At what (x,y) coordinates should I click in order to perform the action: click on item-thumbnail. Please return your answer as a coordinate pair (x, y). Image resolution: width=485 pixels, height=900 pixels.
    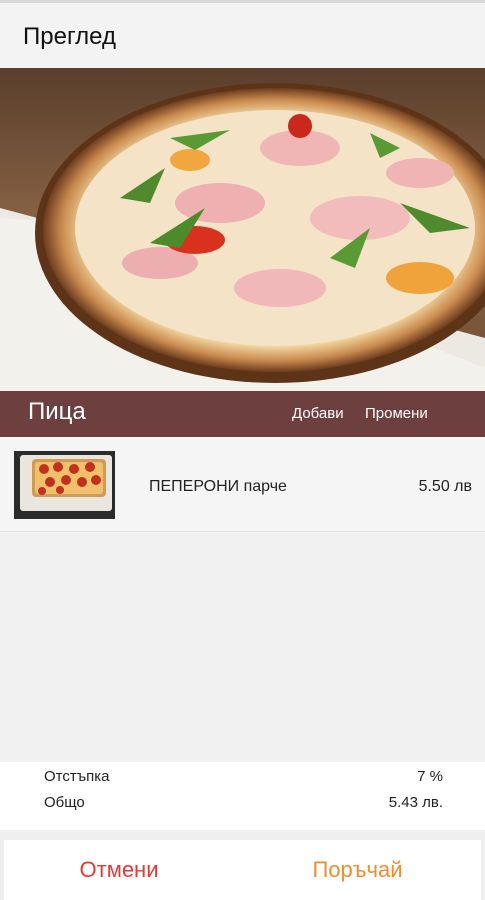
    Looking at the image, I should click on (64, 485).